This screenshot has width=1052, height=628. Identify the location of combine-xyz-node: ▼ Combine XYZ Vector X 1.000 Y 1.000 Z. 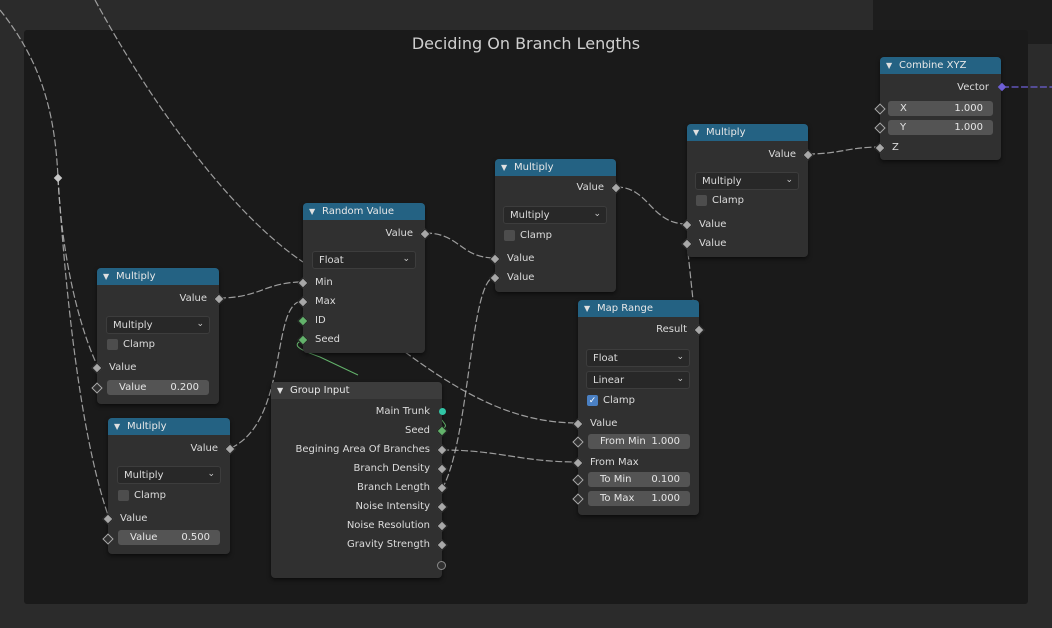
(940, 108).